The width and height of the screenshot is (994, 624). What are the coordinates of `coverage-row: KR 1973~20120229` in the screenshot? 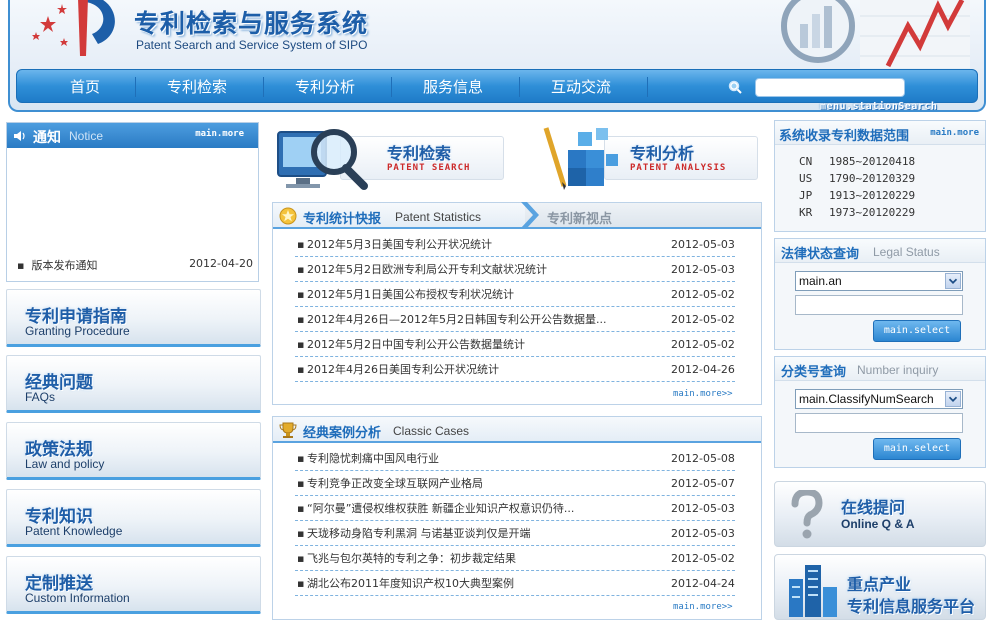 It's located at (857, 212).